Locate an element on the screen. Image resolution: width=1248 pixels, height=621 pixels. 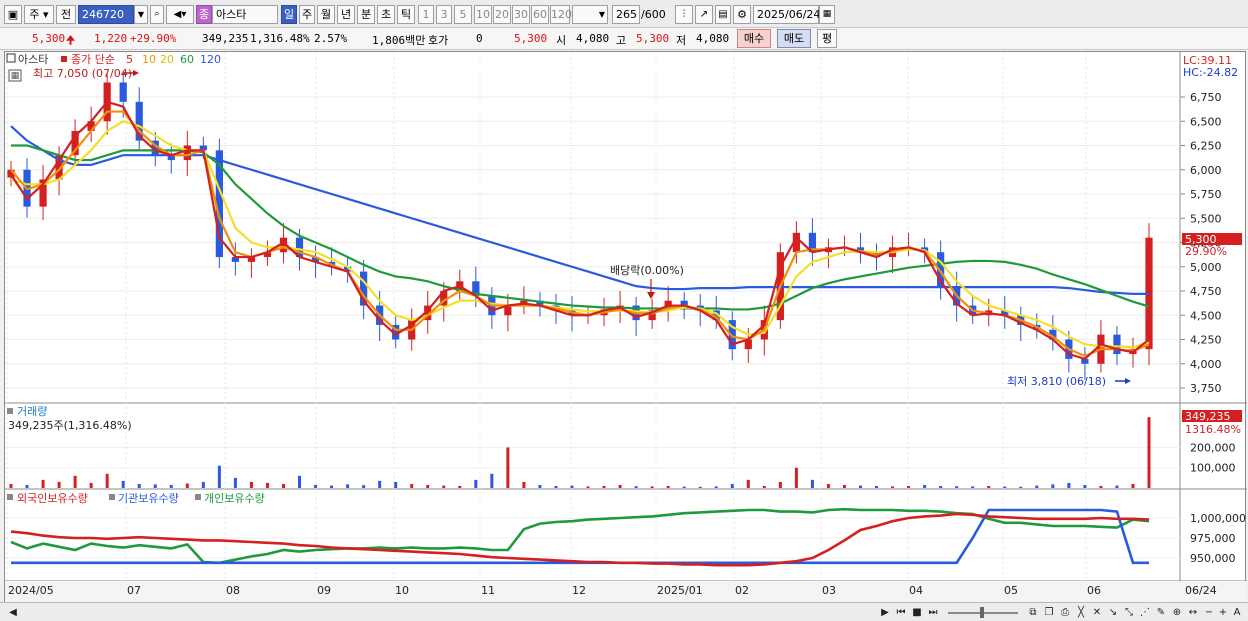
market-select: 주 ▾ is located at coordinates (39, 14).